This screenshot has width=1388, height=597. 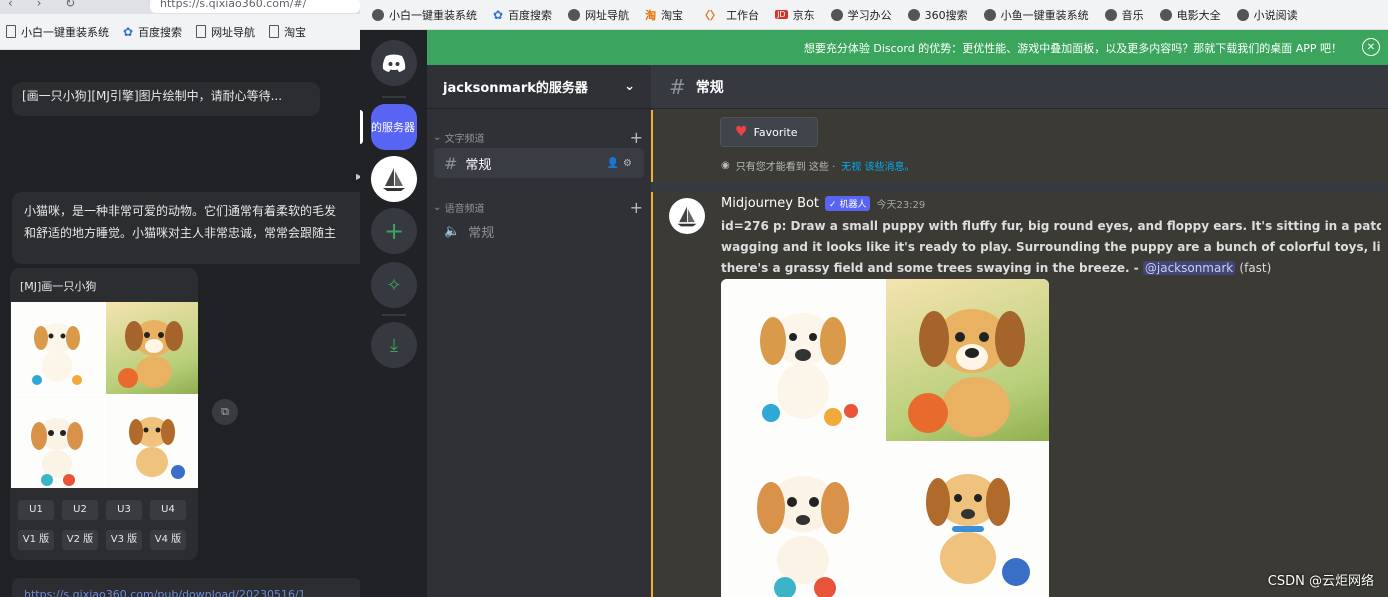 What do you see at coordinates (1371, 47) in the screenshot?
I see `close-icon: ✕` at bounding box center [1371, 47].